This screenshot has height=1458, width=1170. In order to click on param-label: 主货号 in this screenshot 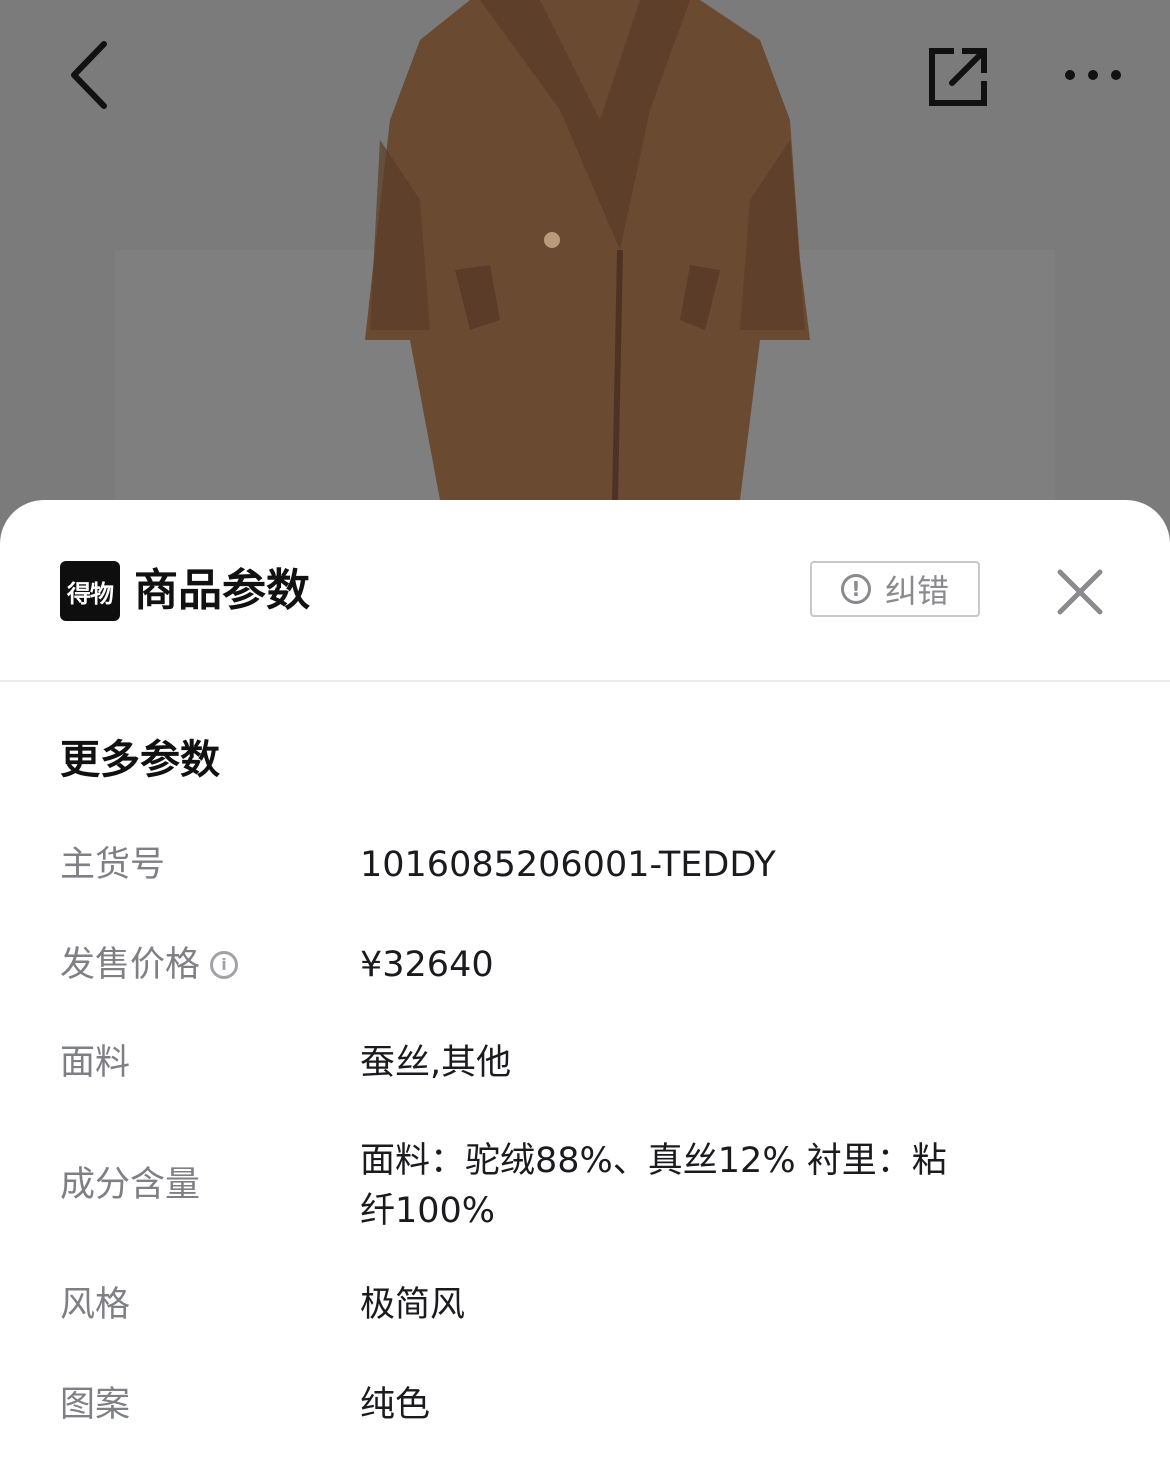, I will do `click(113, 865)`.